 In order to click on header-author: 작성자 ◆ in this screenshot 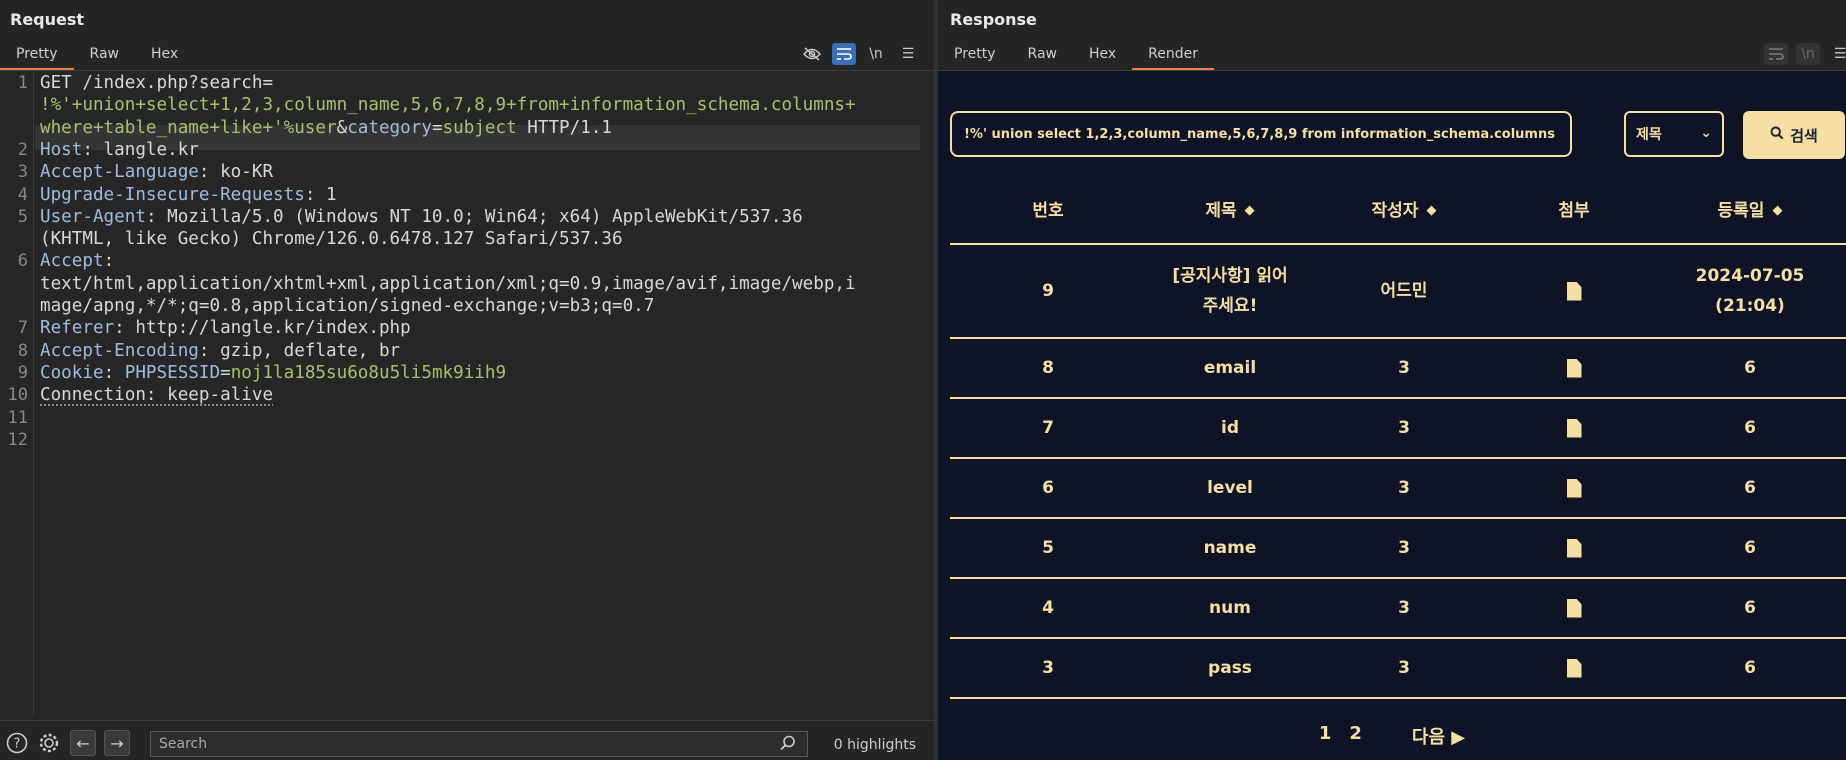, I will do `click(1404, 211)`.